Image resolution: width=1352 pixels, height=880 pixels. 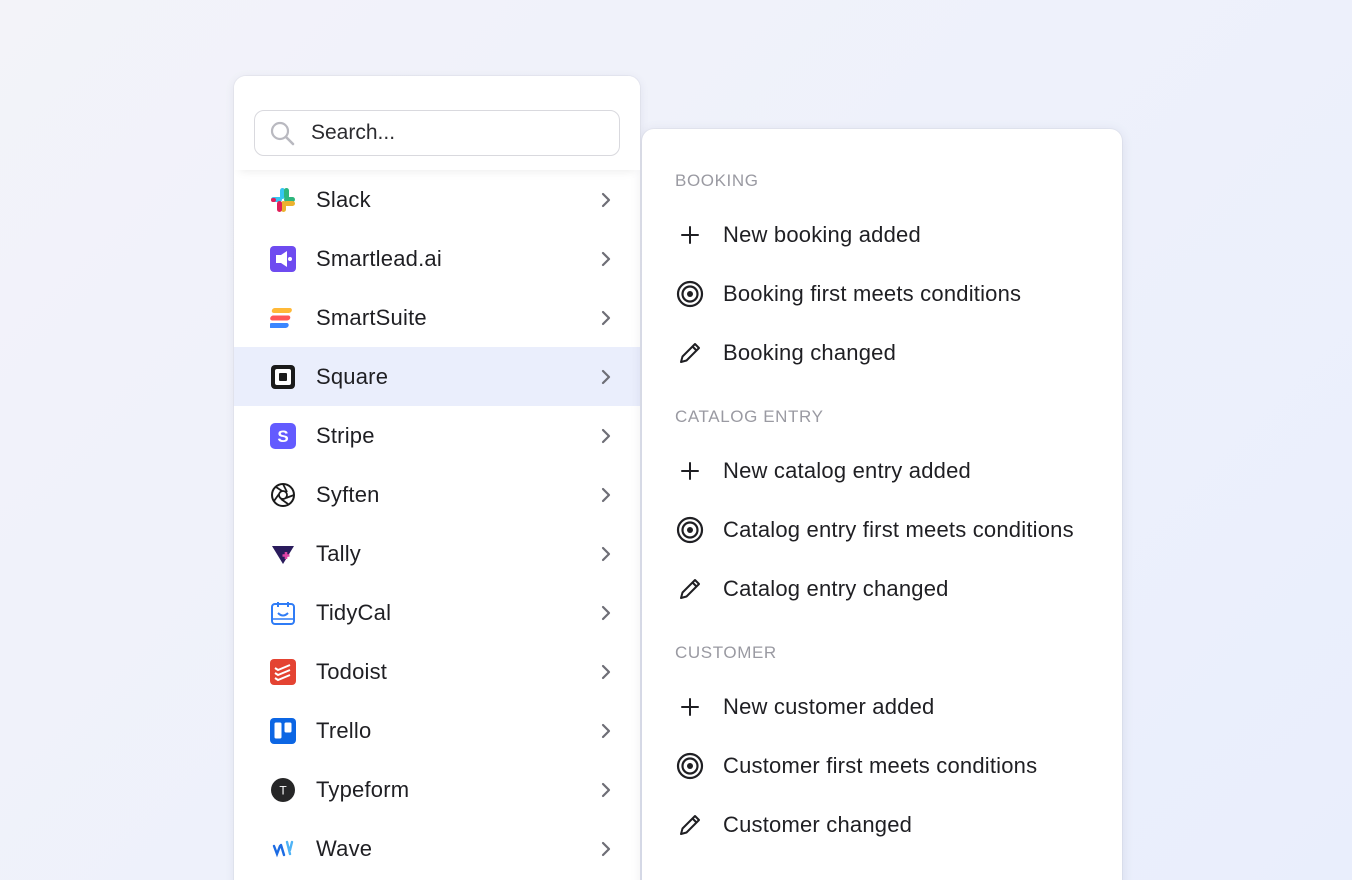 I want to click on trigger-label: Booking changed, so click(x=810, y=352).